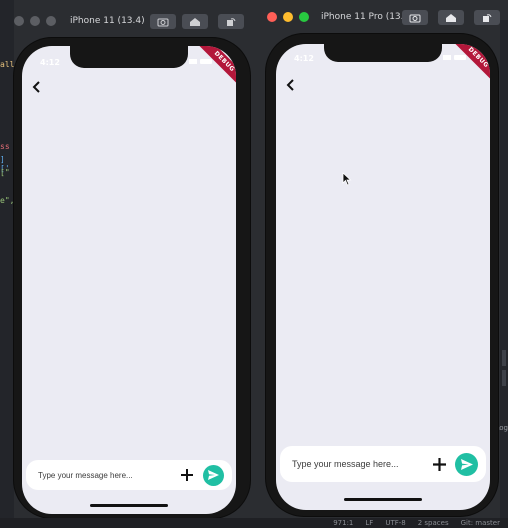 This screenshot has width=508, height=528. Describe the element at coordinates (480, 523) in the screenshot. I see `git-branch: Git: master` at that location.